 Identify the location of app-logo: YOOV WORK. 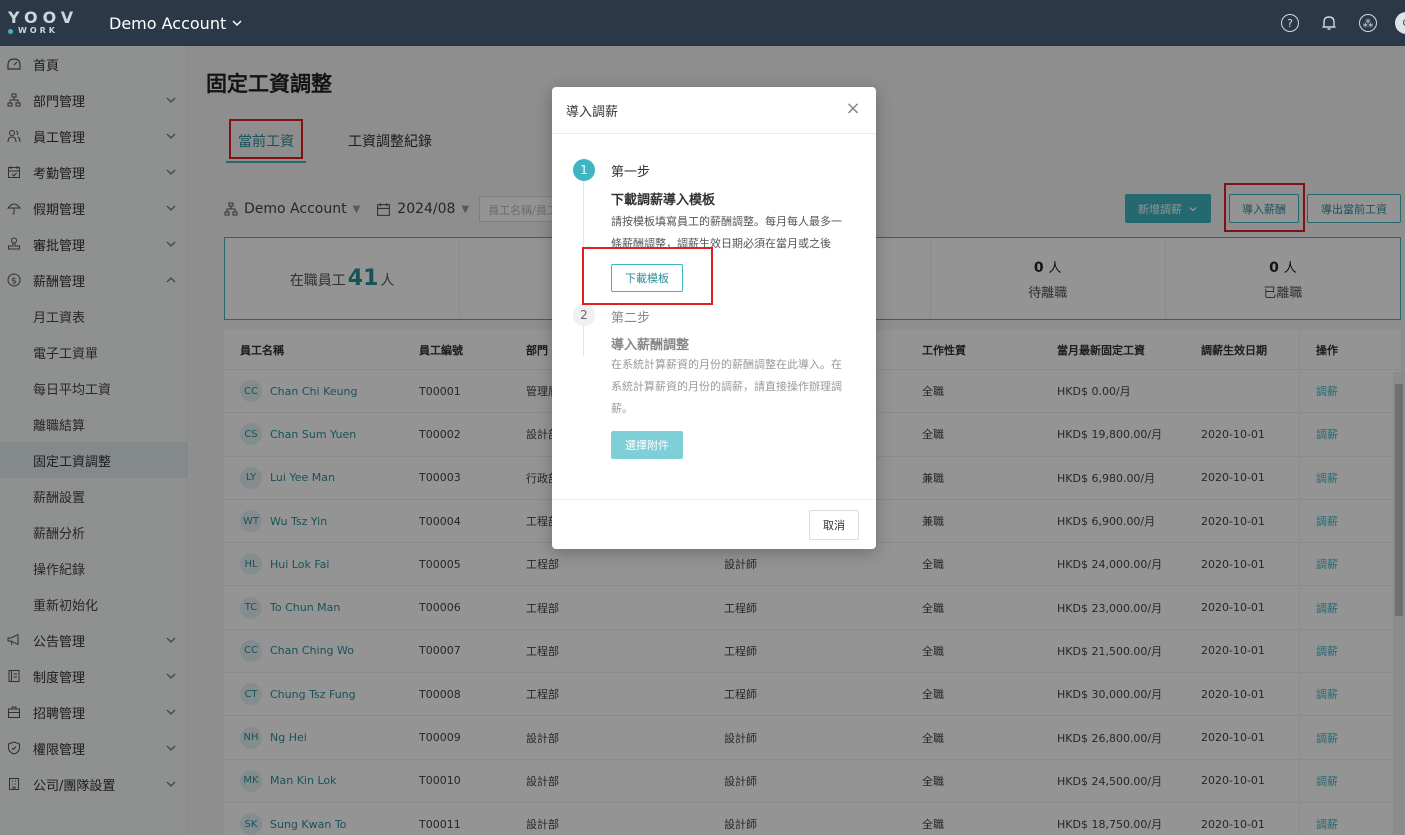
(45, 23).